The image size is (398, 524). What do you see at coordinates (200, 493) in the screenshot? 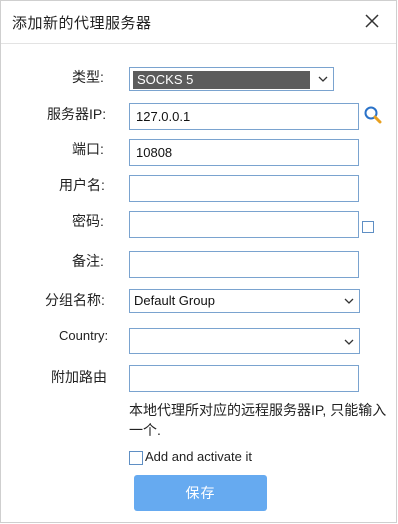
I see `save-button: 保存` at bounding box center [200, 493].